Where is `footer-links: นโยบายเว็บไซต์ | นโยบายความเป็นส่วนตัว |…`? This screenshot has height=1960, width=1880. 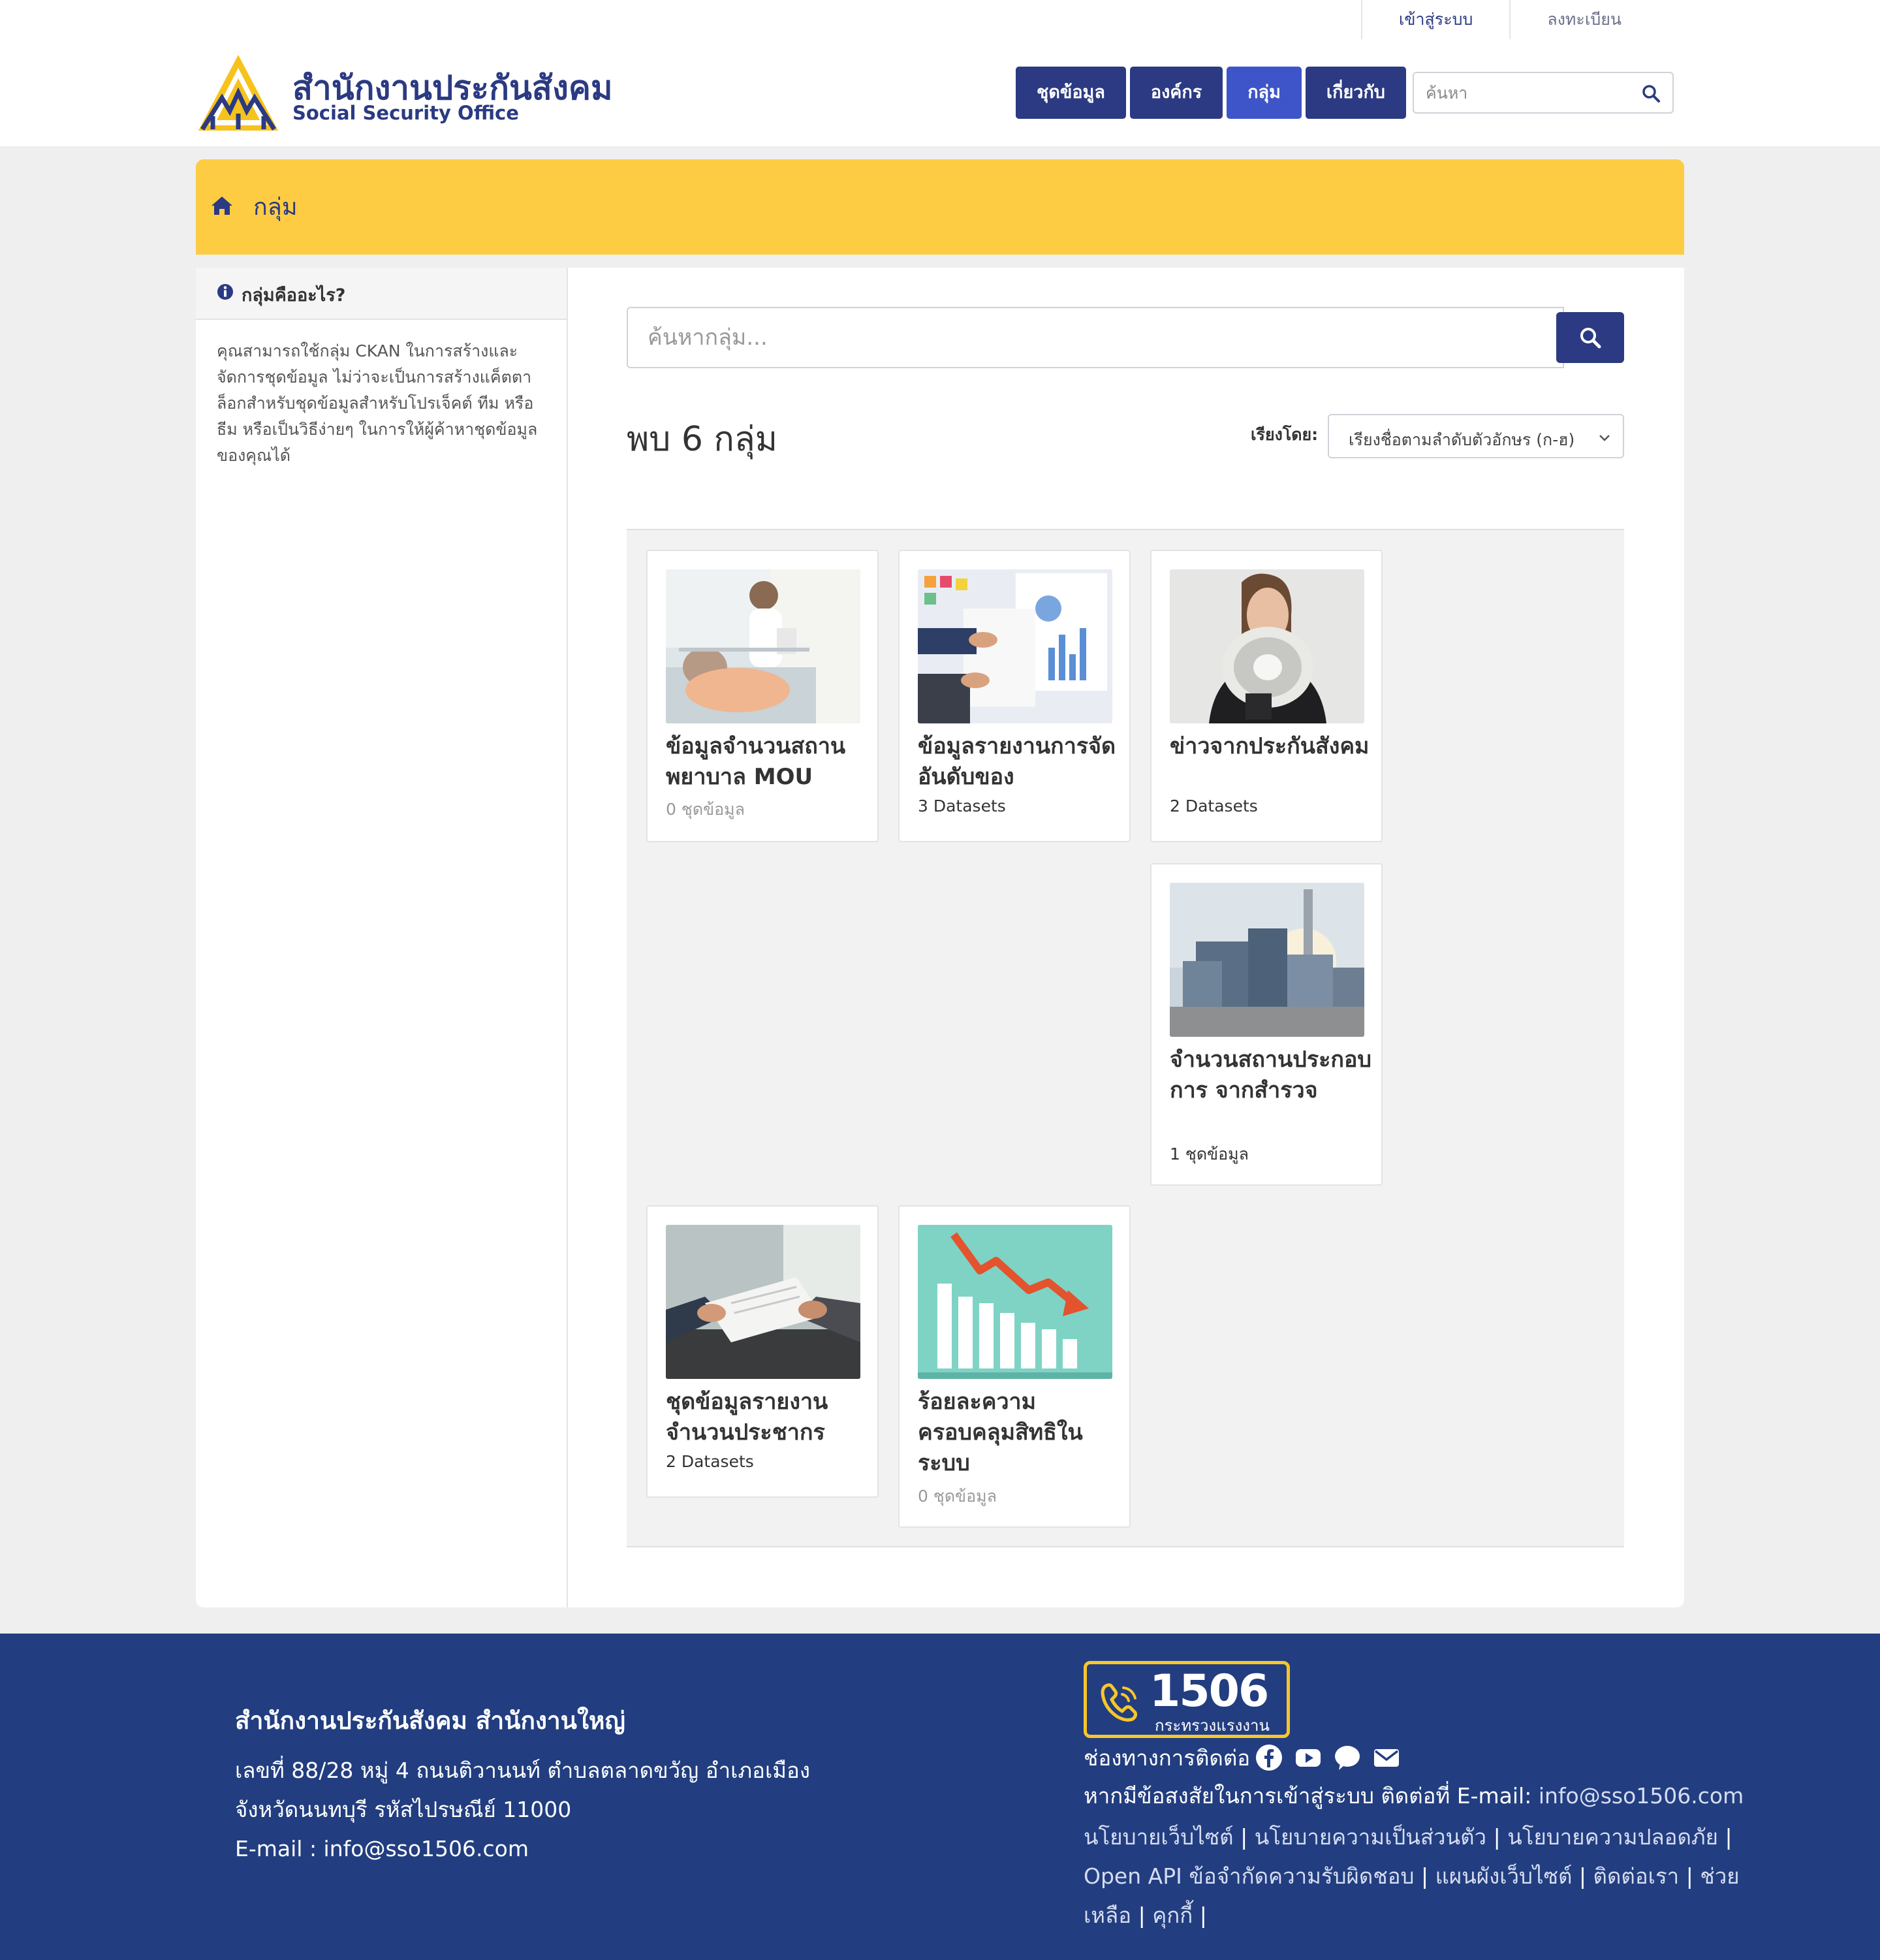 footer-links: นโยบายเว็บไซต์ | นโยบายความเป็นส่วนตัว |… is located at coordinates (1413, 1876).